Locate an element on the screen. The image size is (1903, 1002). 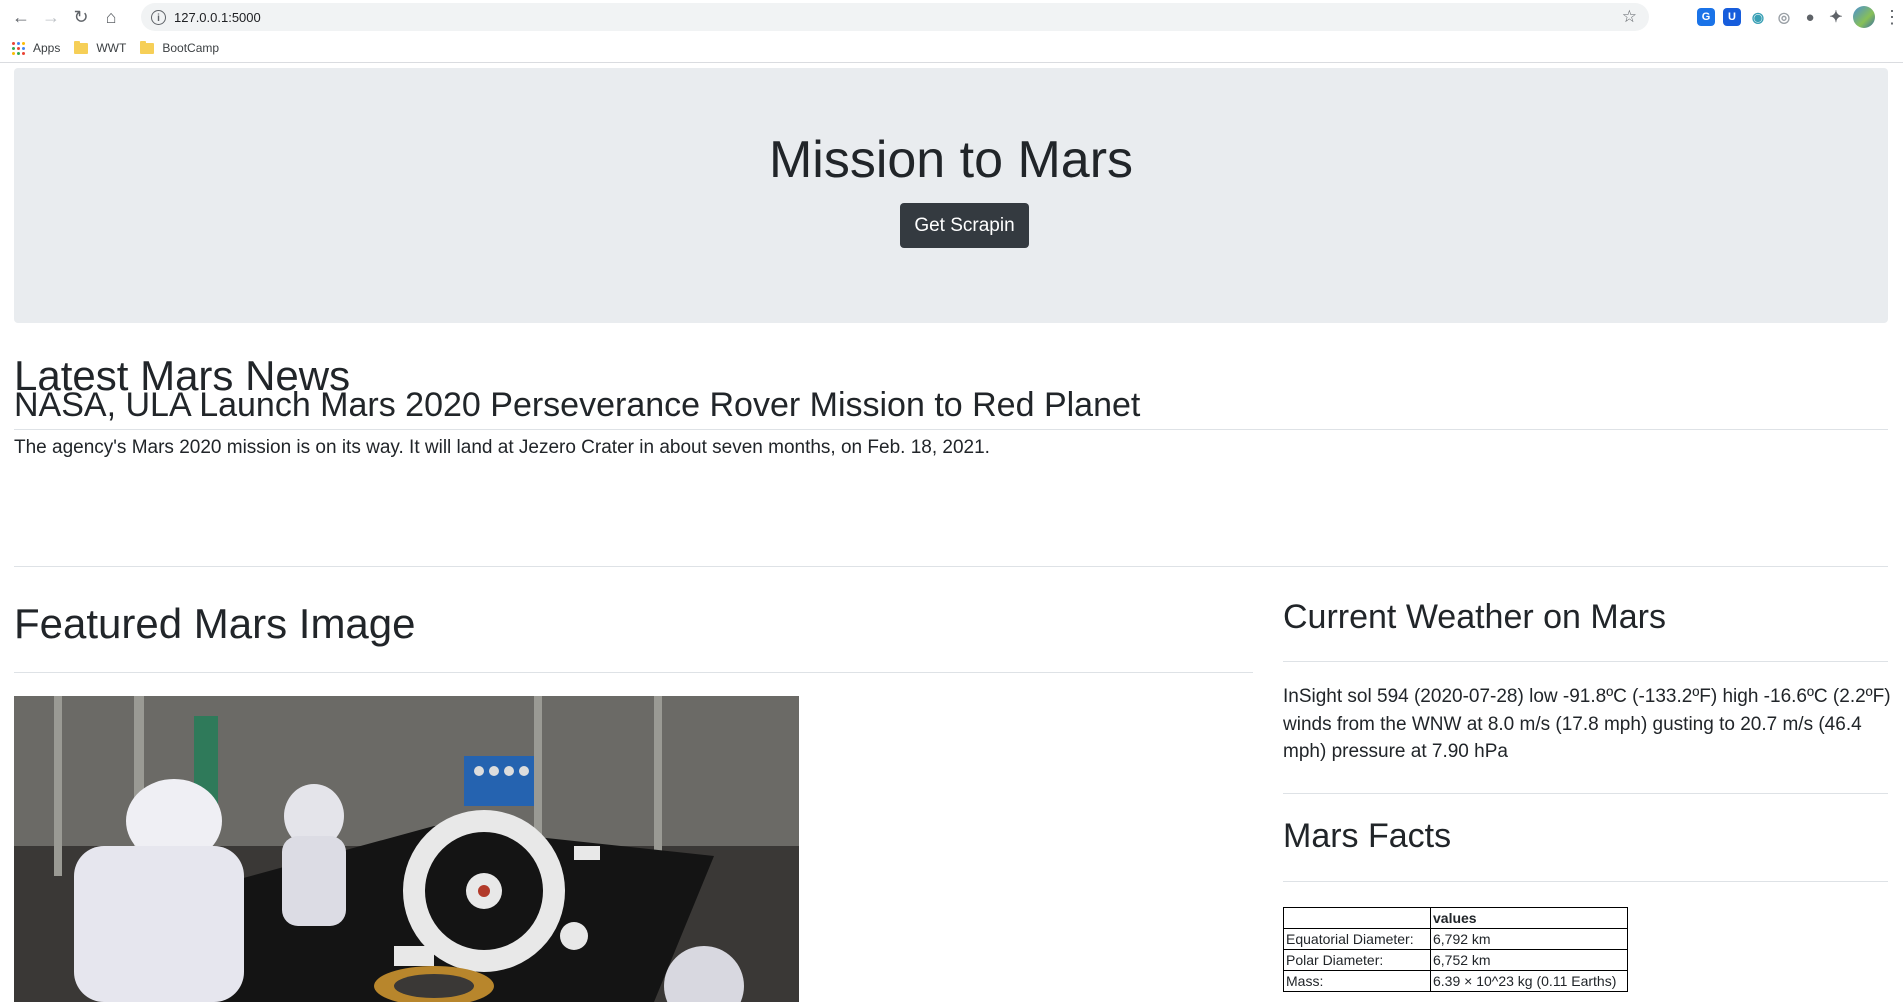
bookmark-label: BootCamp is located at coordinates (191, 48).